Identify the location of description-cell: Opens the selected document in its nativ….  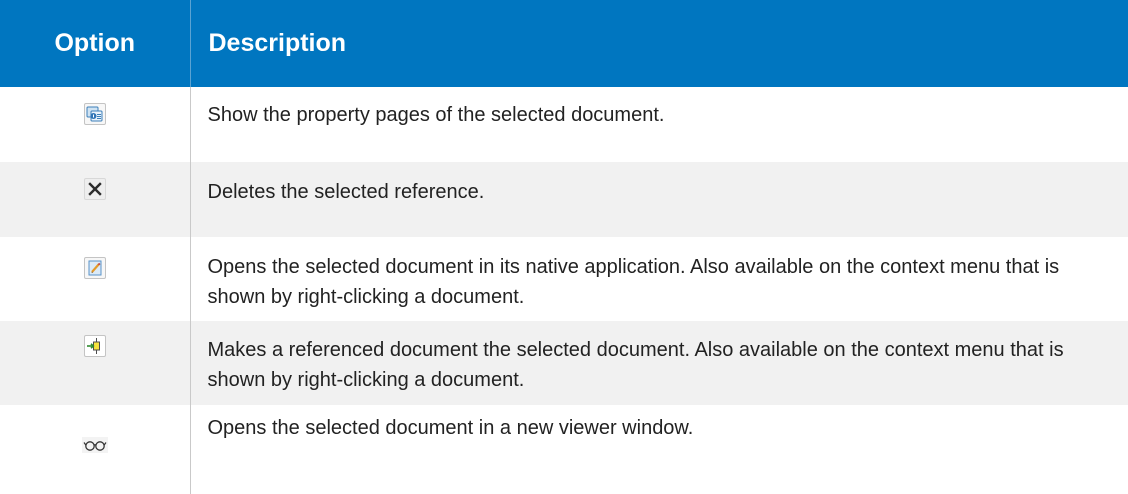
(633, 282).